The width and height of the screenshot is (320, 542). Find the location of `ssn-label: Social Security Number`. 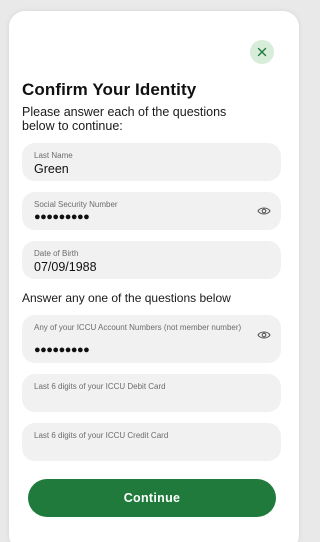

ssn-label: Social Security Number is located at coordinates (76, 204).